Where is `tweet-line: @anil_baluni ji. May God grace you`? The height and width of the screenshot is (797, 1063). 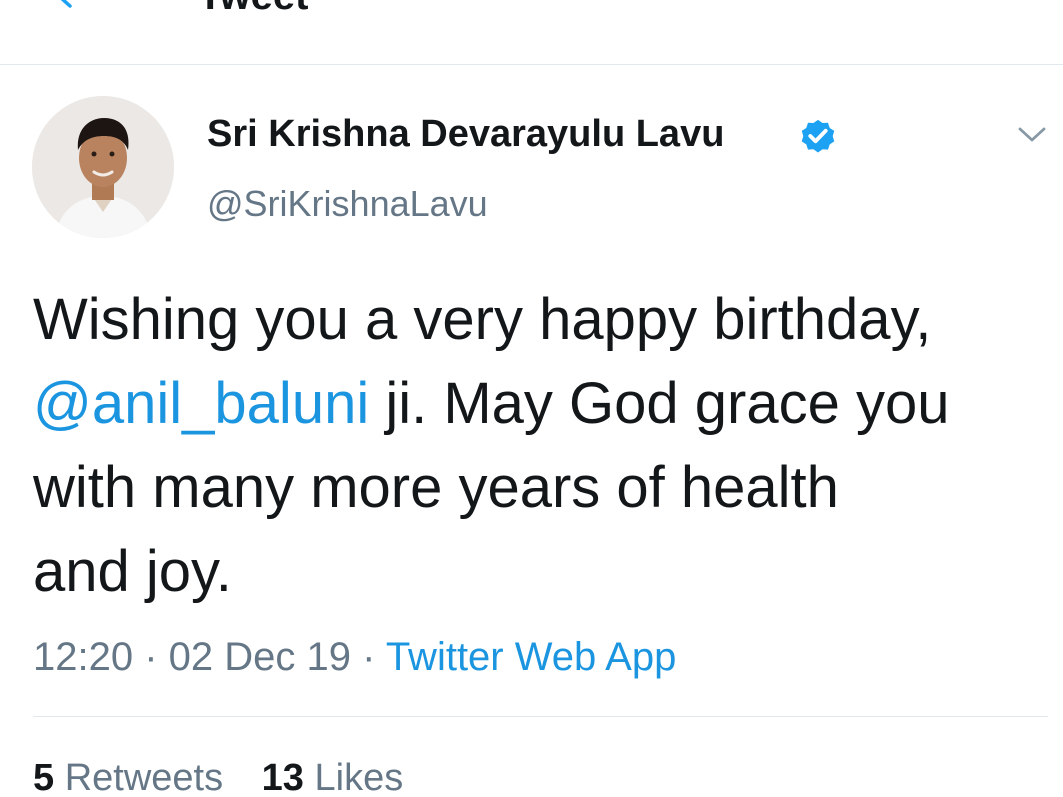
tweet-line: @anil_baluni ji. May God grace you is located at coordinates (545, 404).